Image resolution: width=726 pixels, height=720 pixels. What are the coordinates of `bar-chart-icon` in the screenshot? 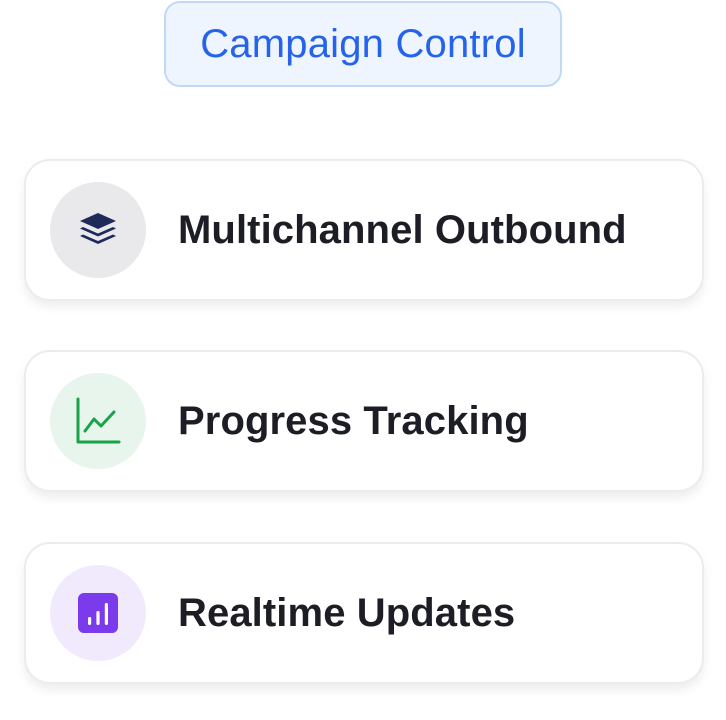 It's located at (98, 613).